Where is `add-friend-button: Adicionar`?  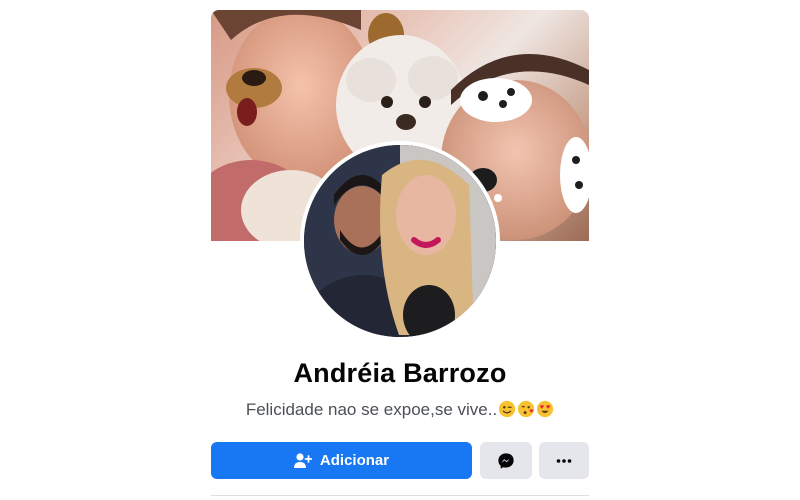
add-friend-button: Adicionar is located at coordinates (341, 460).